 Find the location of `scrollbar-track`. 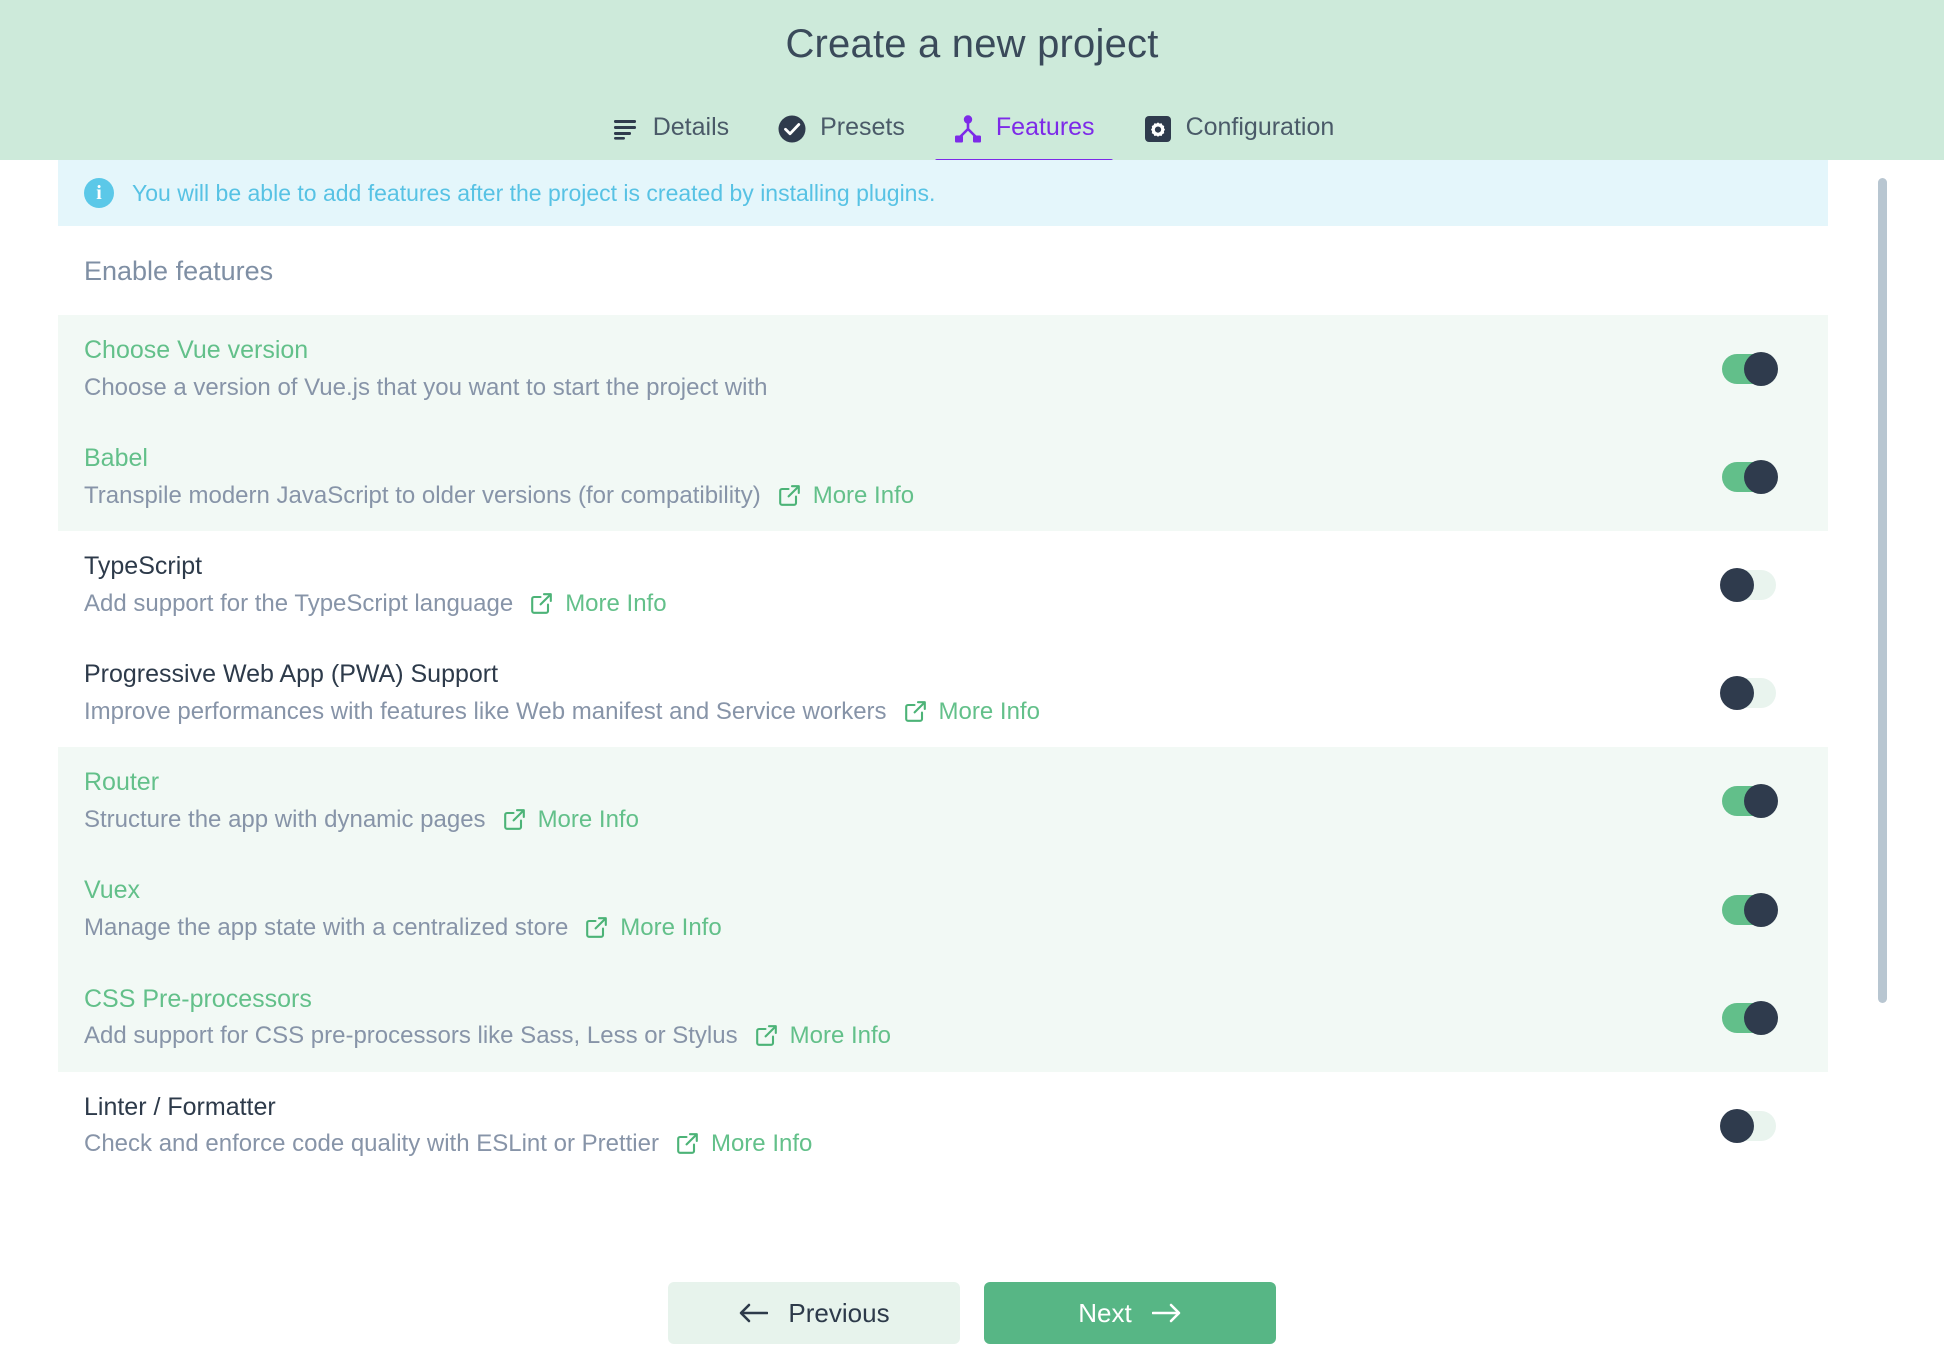

scrollbar-track is located at coordinates (1882, 690).